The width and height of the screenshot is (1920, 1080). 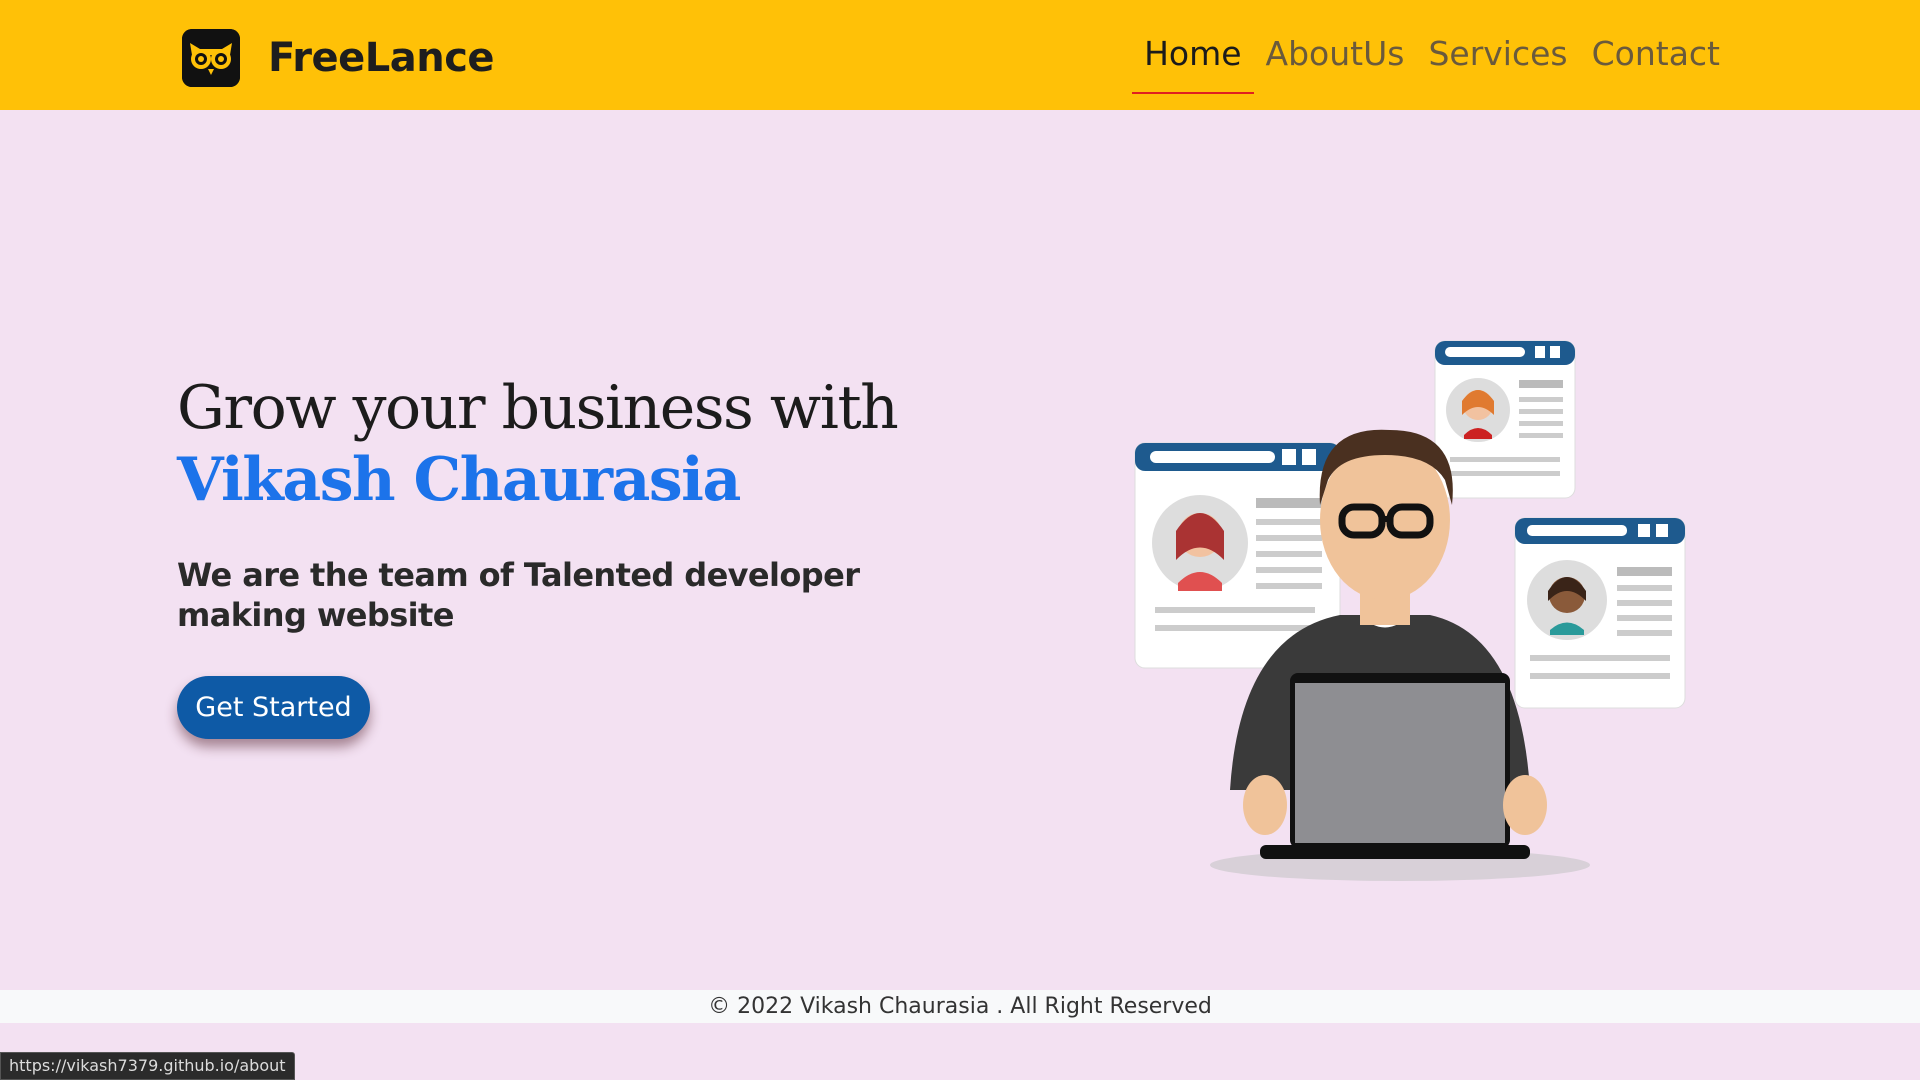 What do you see at coordinates (147, 1066) in the screenshot?
I see `status-bar-url: https://vikash7379.github.io/about` at bounding box center [147, 1066].